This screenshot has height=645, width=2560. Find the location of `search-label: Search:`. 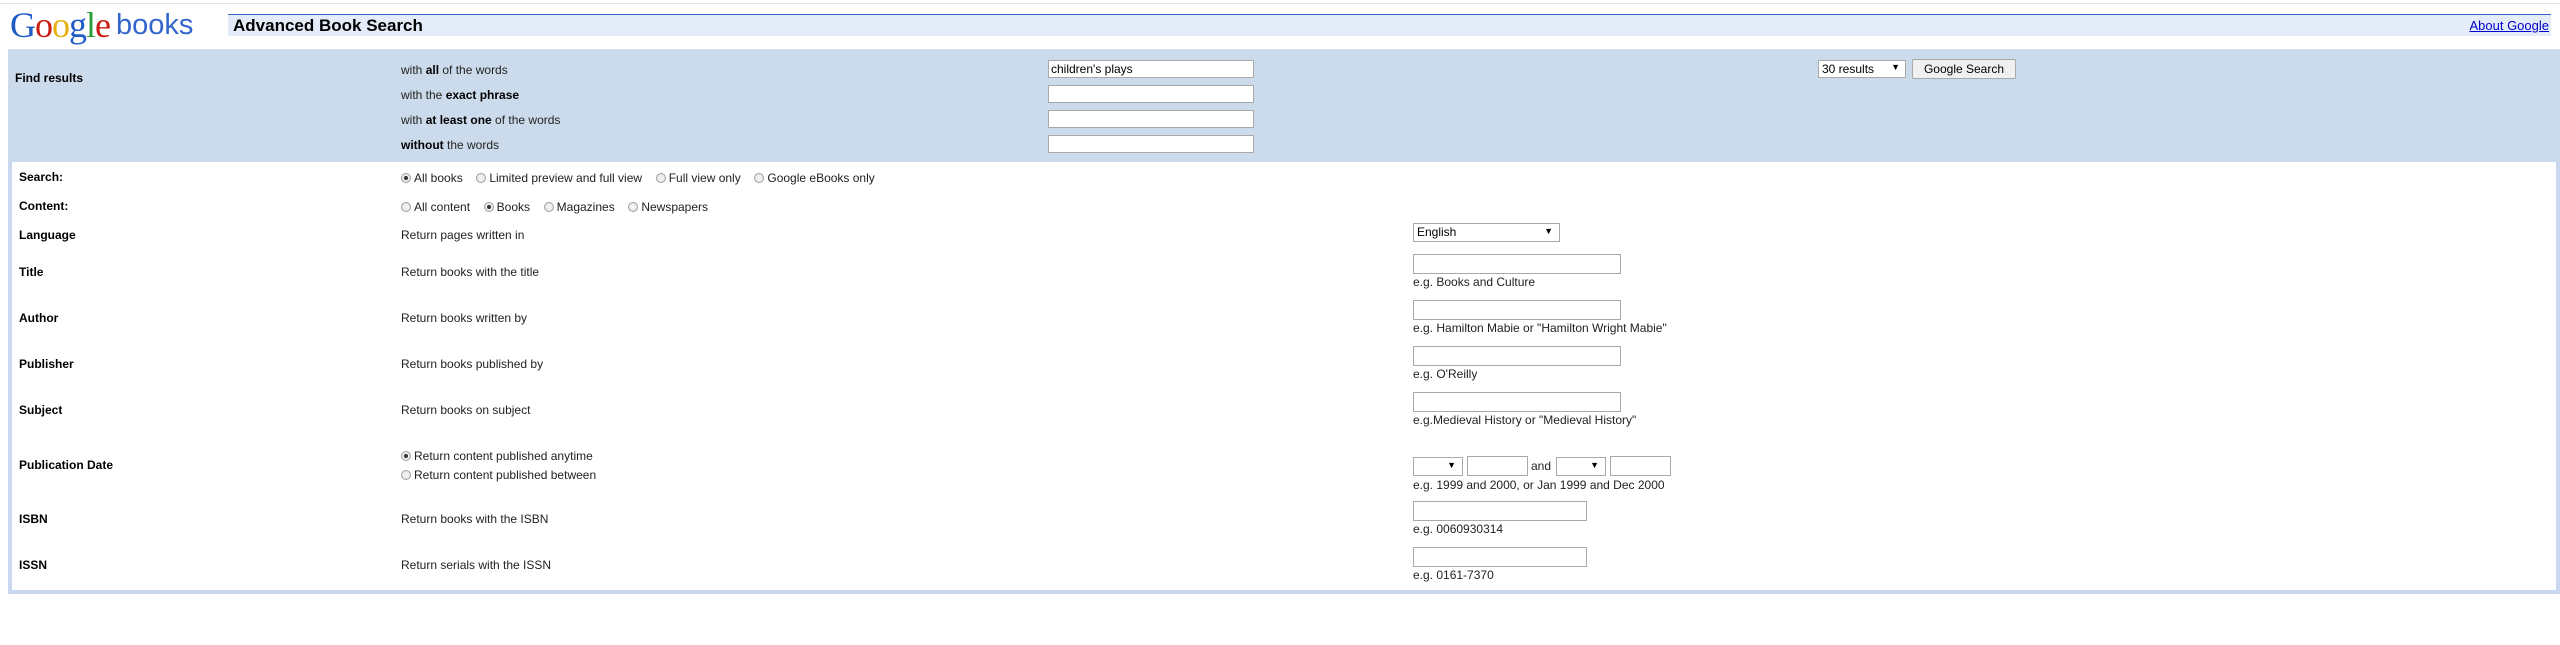

search-label: Search: is located at coordinates (41, 177).